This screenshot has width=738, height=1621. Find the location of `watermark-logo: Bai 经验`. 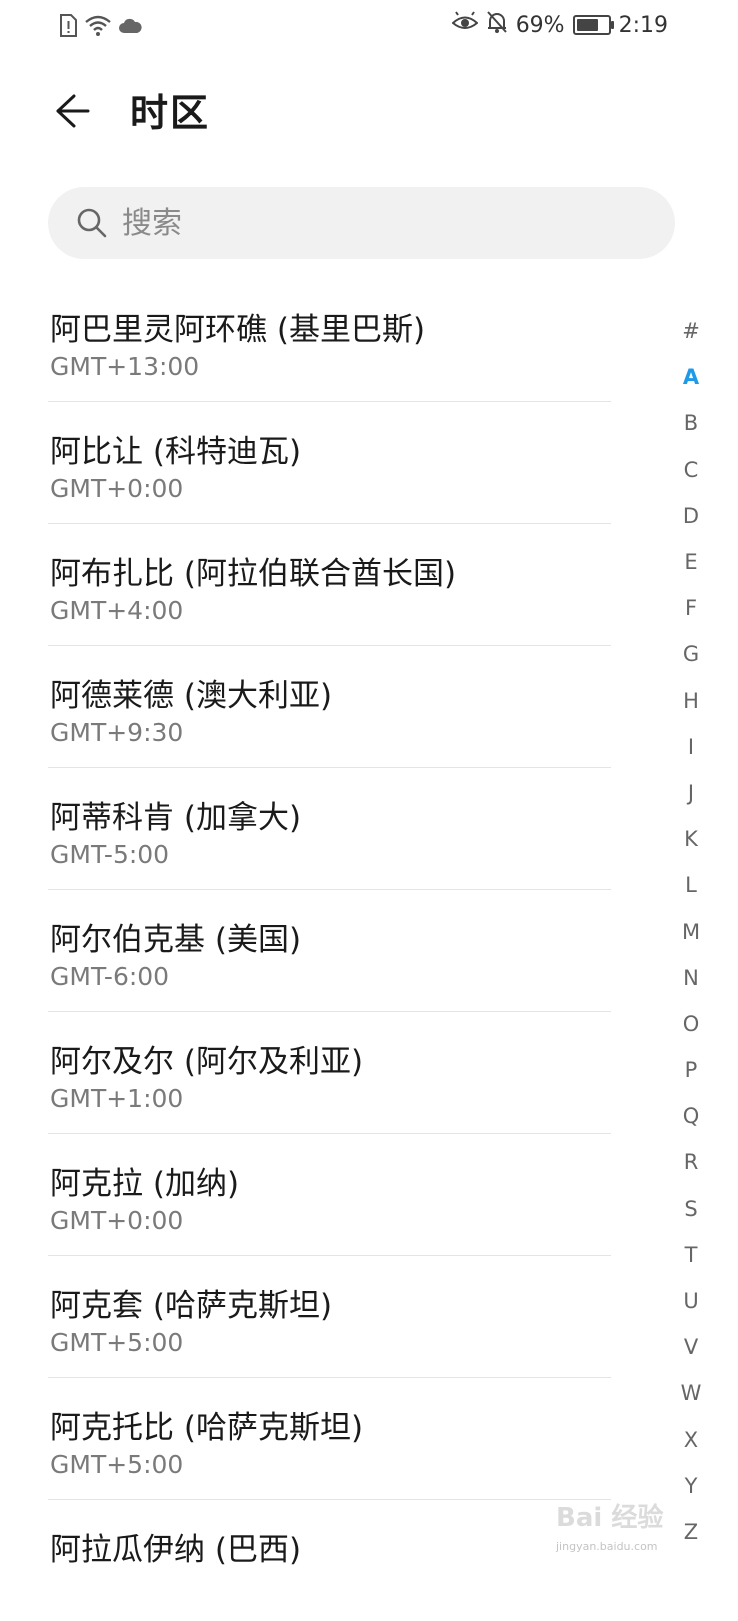

watermark-logo: Bai 经验 is located at coordinates (622, 1515).